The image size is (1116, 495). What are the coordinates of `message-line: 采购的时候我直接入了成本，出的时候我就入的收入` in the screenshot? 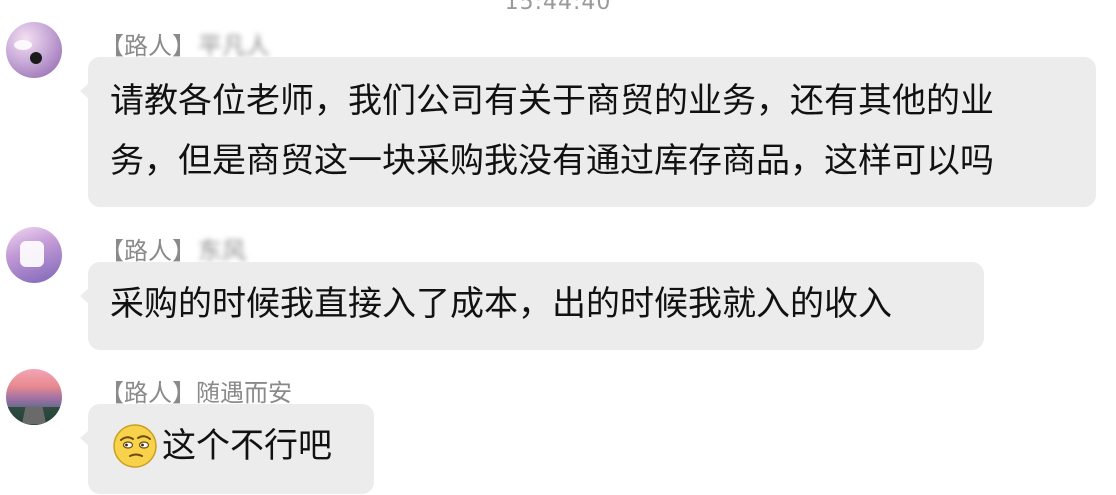 It's located at (501, 304).